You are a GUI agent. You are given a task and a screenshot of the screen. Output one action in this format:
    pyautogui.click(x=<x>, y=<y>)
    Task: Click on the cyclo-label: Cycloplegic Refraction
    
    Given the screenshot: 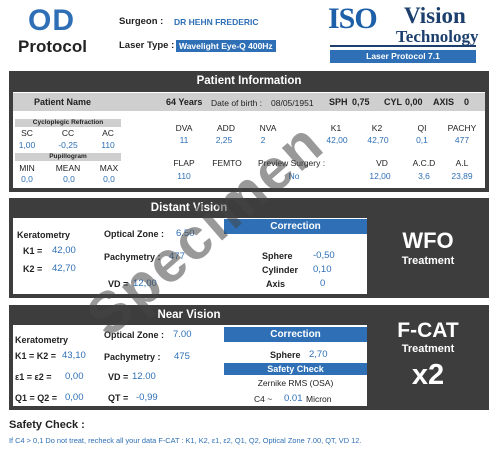 What is the action you would take?
    pyautogui.click(x=68, y=122)
    